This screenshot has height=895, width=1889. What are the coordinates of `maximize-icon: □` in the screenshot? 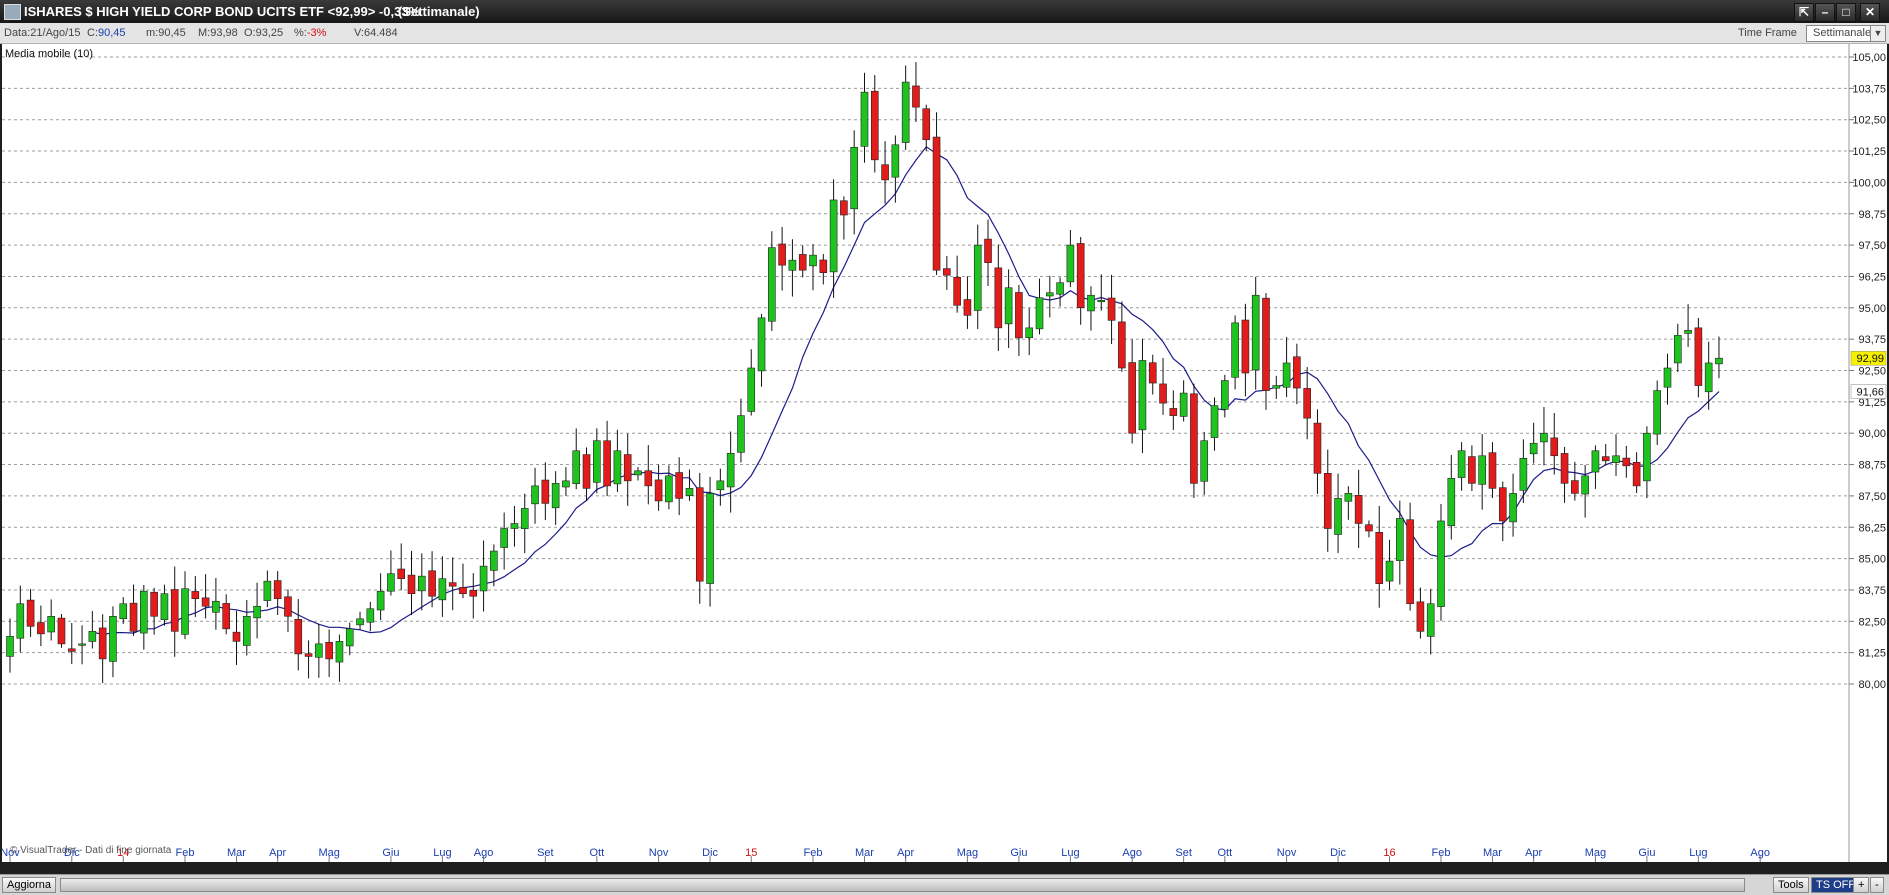 It's located at (1846, 12).